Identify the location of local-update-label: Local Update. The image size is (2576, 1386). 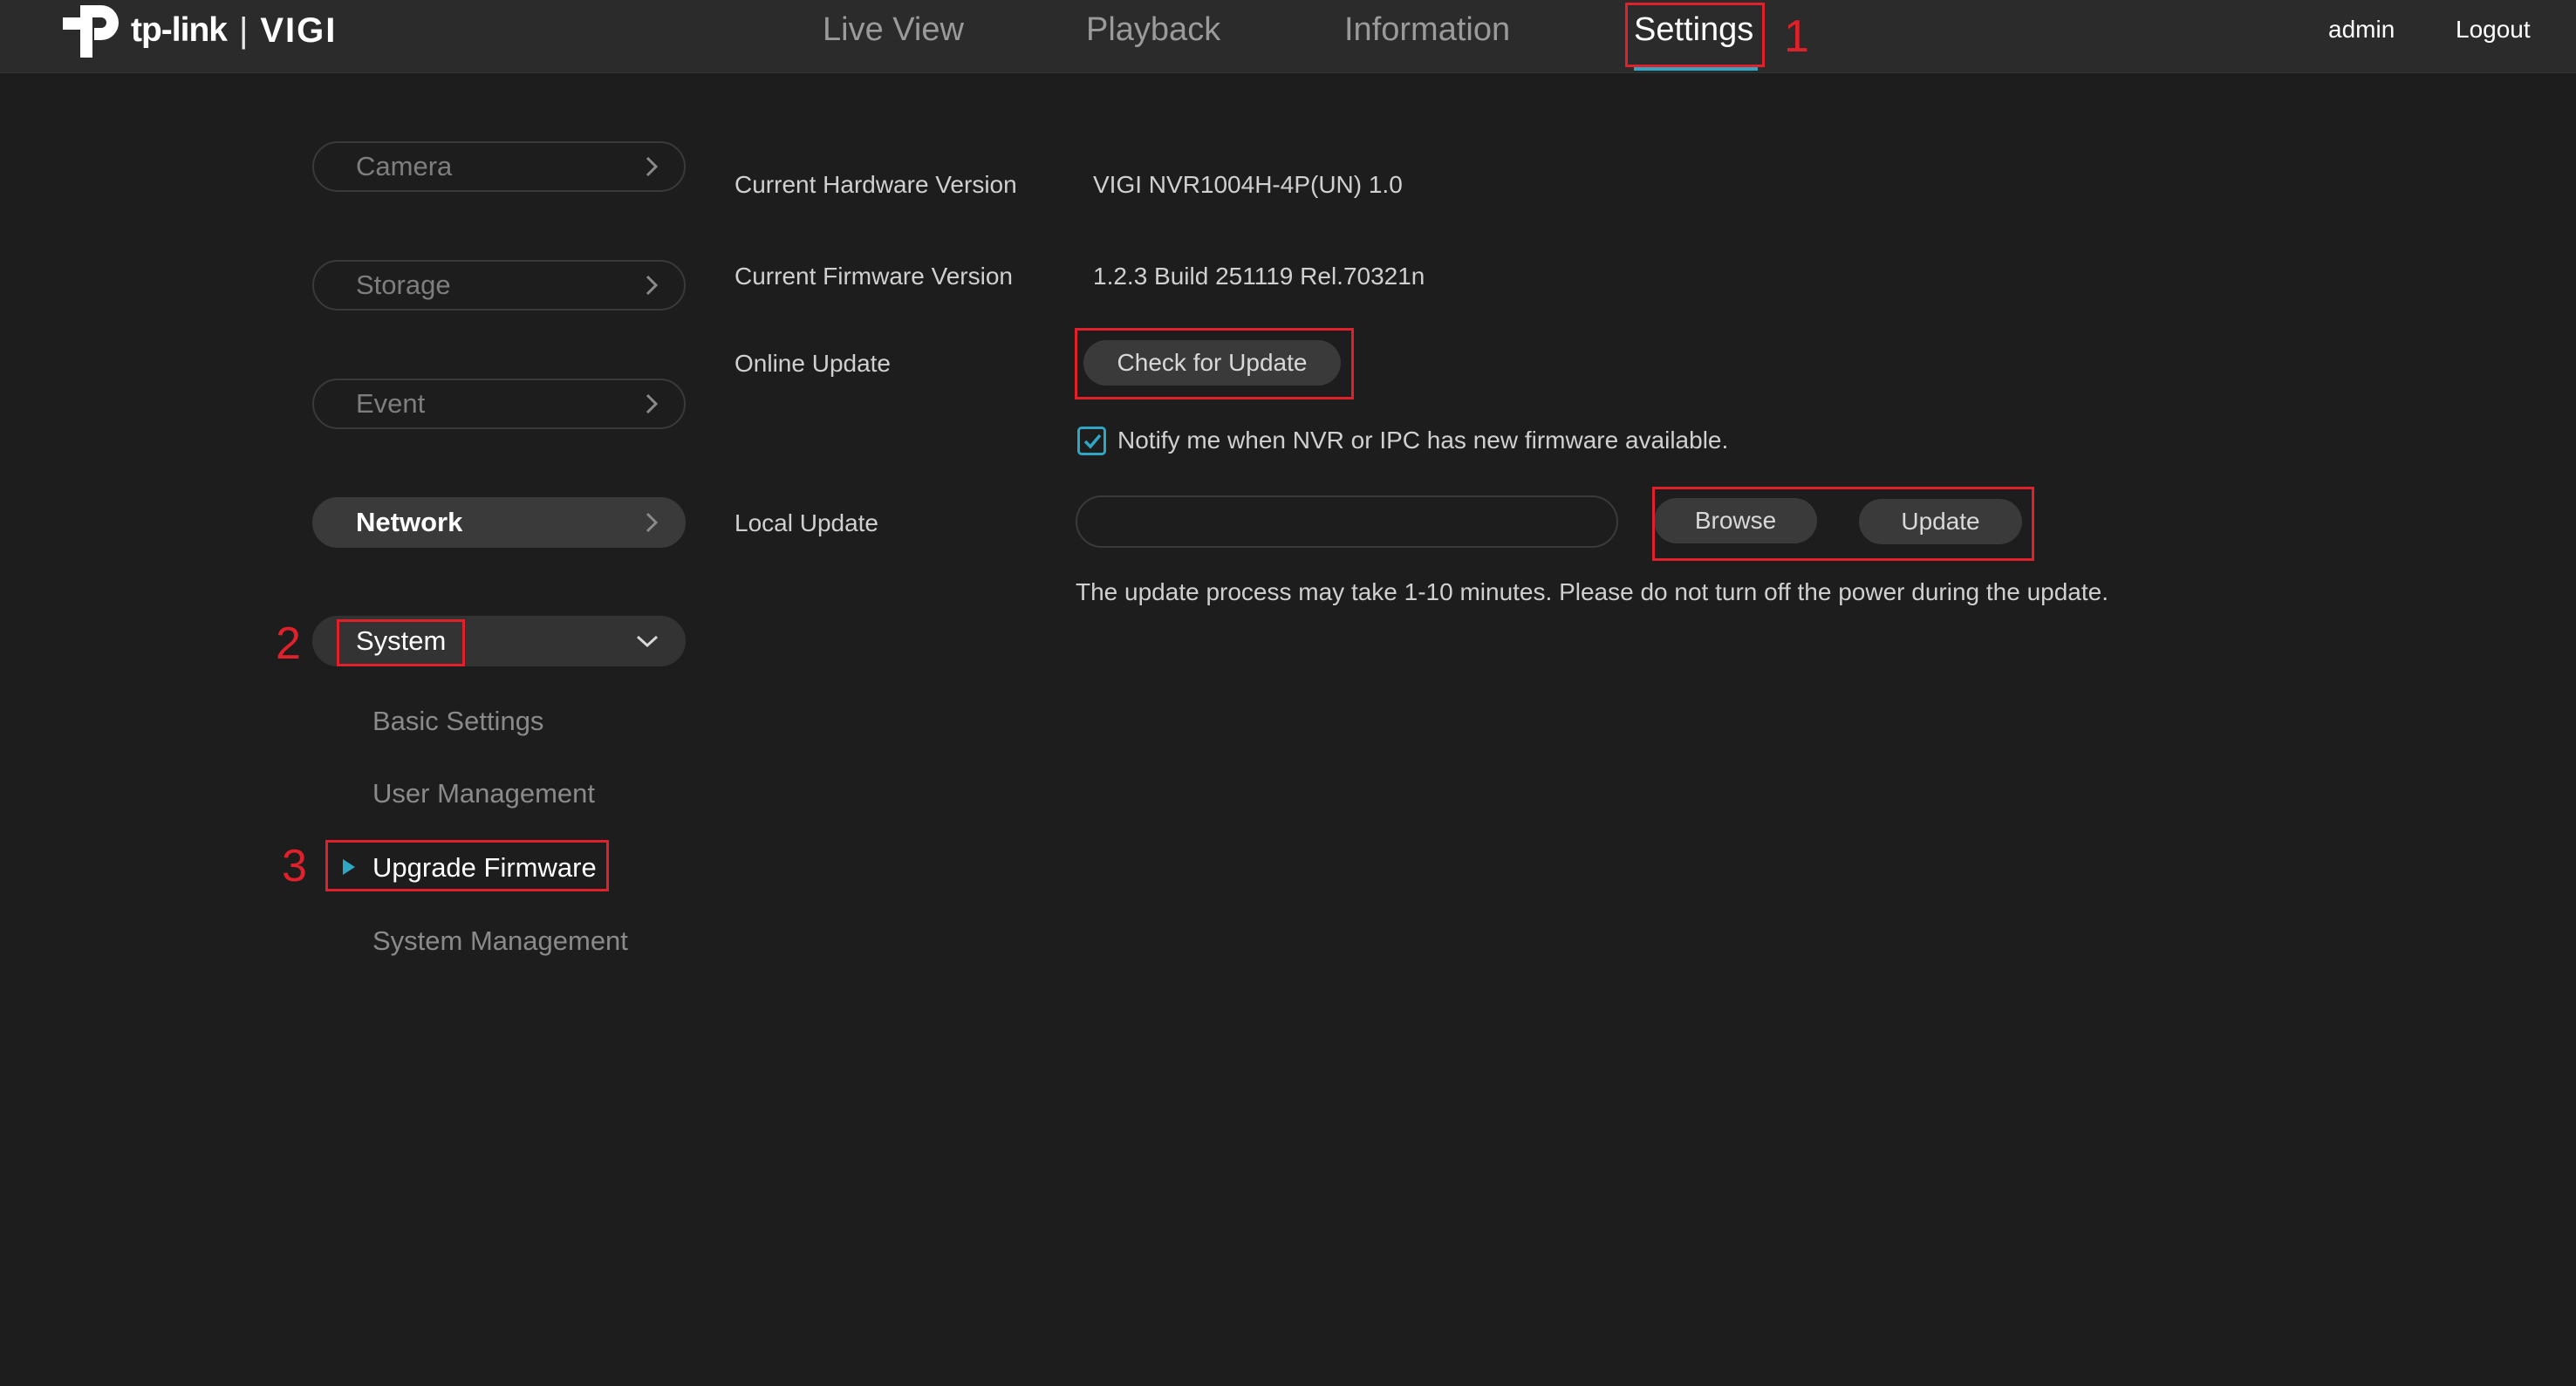
(807, 522).